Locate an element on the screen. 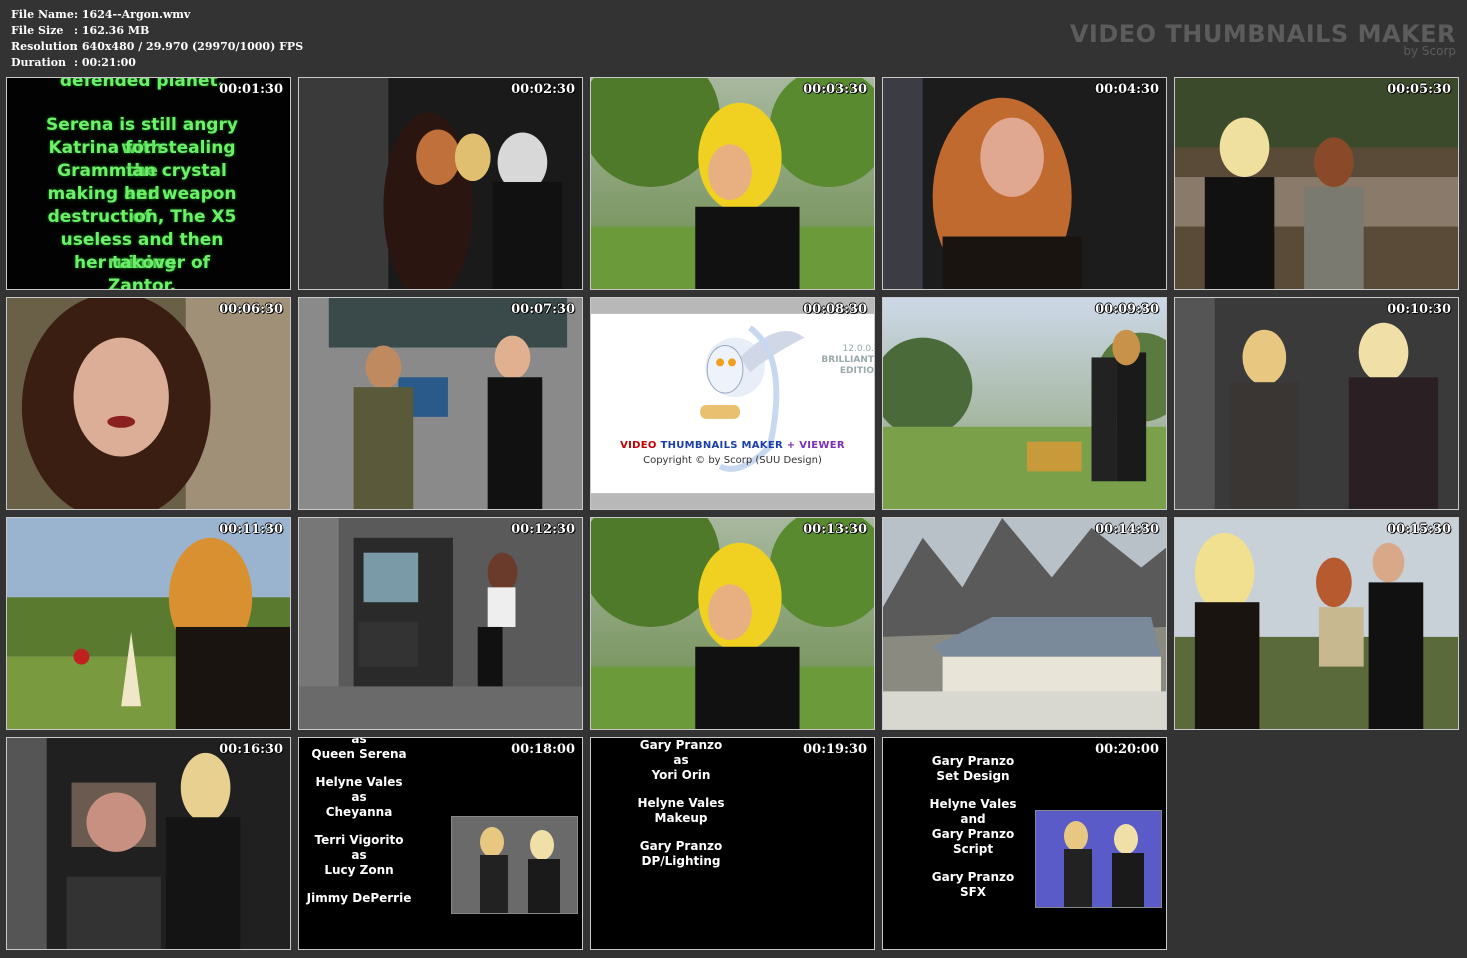 The height and width of the screenshot is (958, 1467). timestamp-label: 00:01:30 is located at coordinates (251, 89).